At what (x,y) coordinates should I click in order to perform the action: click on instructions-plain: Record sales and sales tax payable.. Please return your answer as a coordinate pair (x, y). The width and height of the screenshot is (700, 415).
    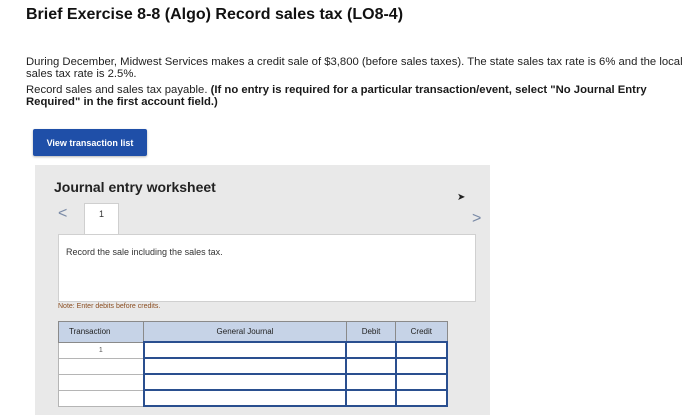
    Looking at the image, I should click on (117, 90).